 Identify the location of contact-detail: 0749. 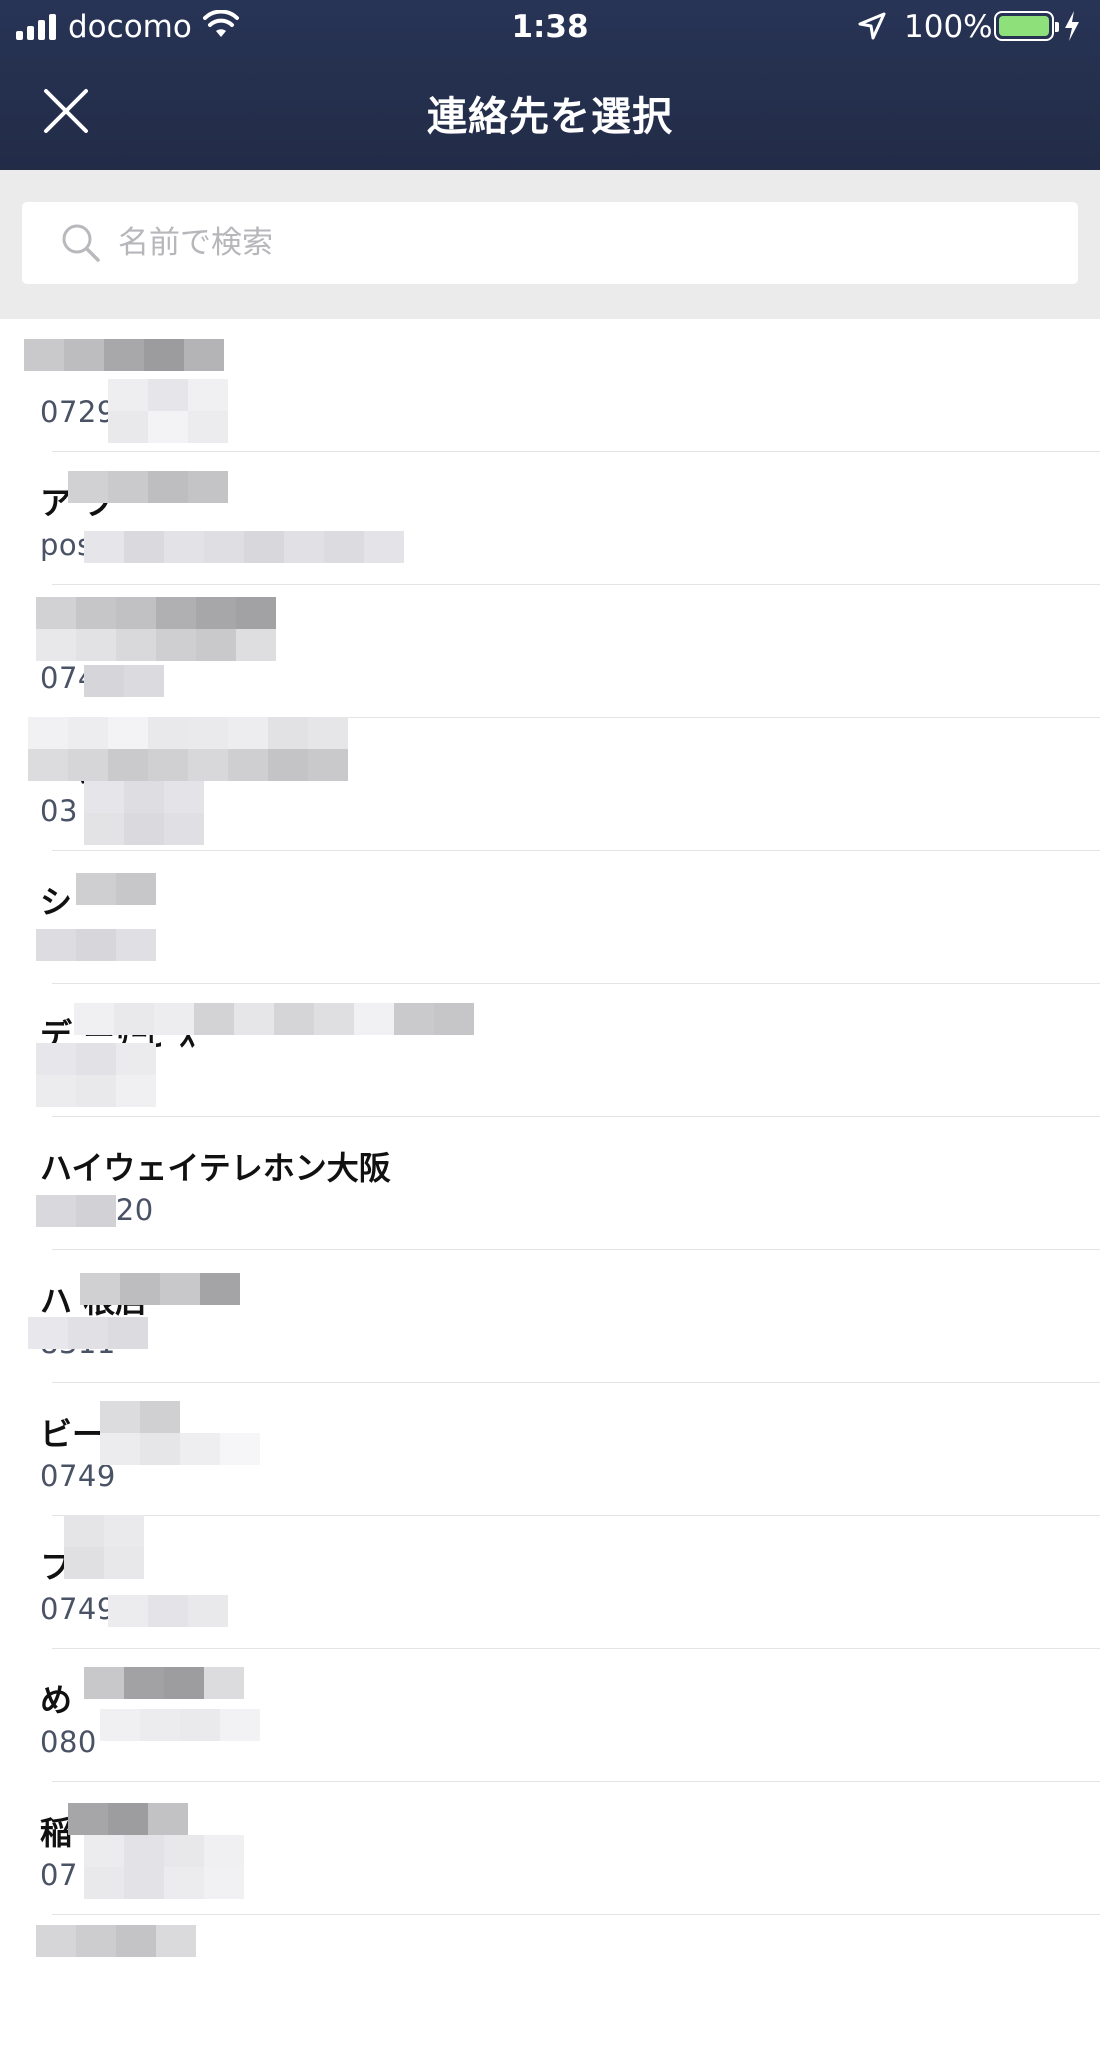
(78, 1609).